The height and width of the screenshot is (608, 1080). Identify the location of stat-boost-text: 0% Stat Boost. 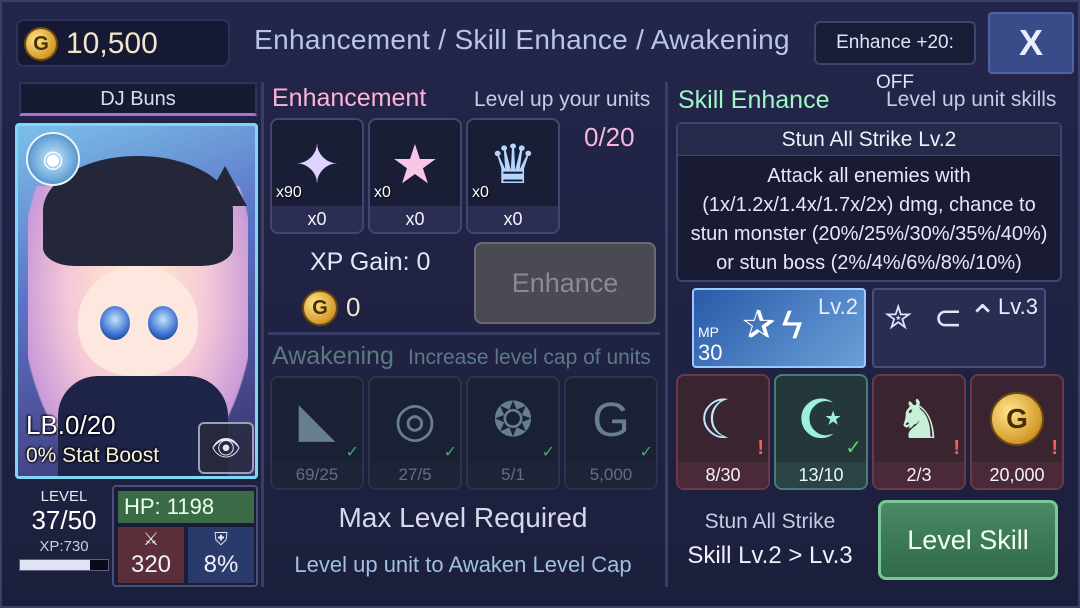
(93, 455).